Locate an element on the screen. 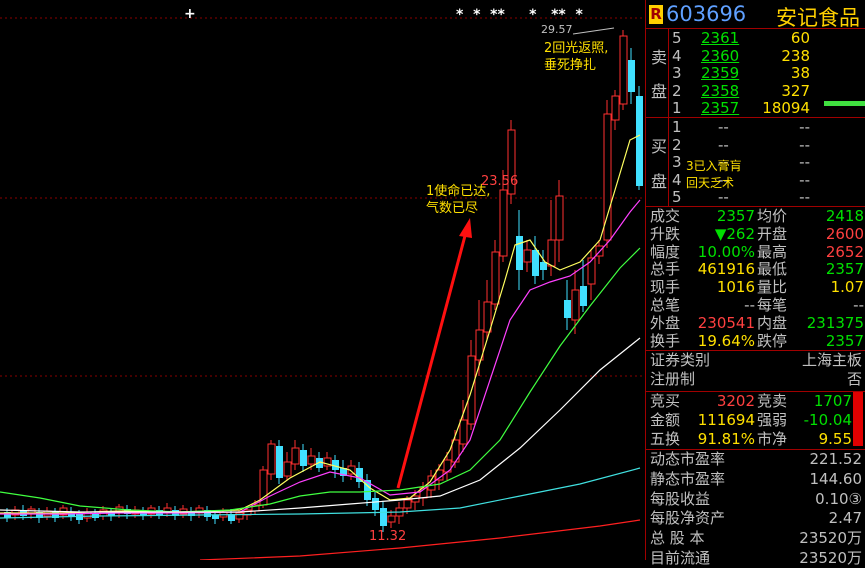 This screenshot has height=568, width=865. buy-order-row: 3 -- -- is located at coordinates (755, 162).